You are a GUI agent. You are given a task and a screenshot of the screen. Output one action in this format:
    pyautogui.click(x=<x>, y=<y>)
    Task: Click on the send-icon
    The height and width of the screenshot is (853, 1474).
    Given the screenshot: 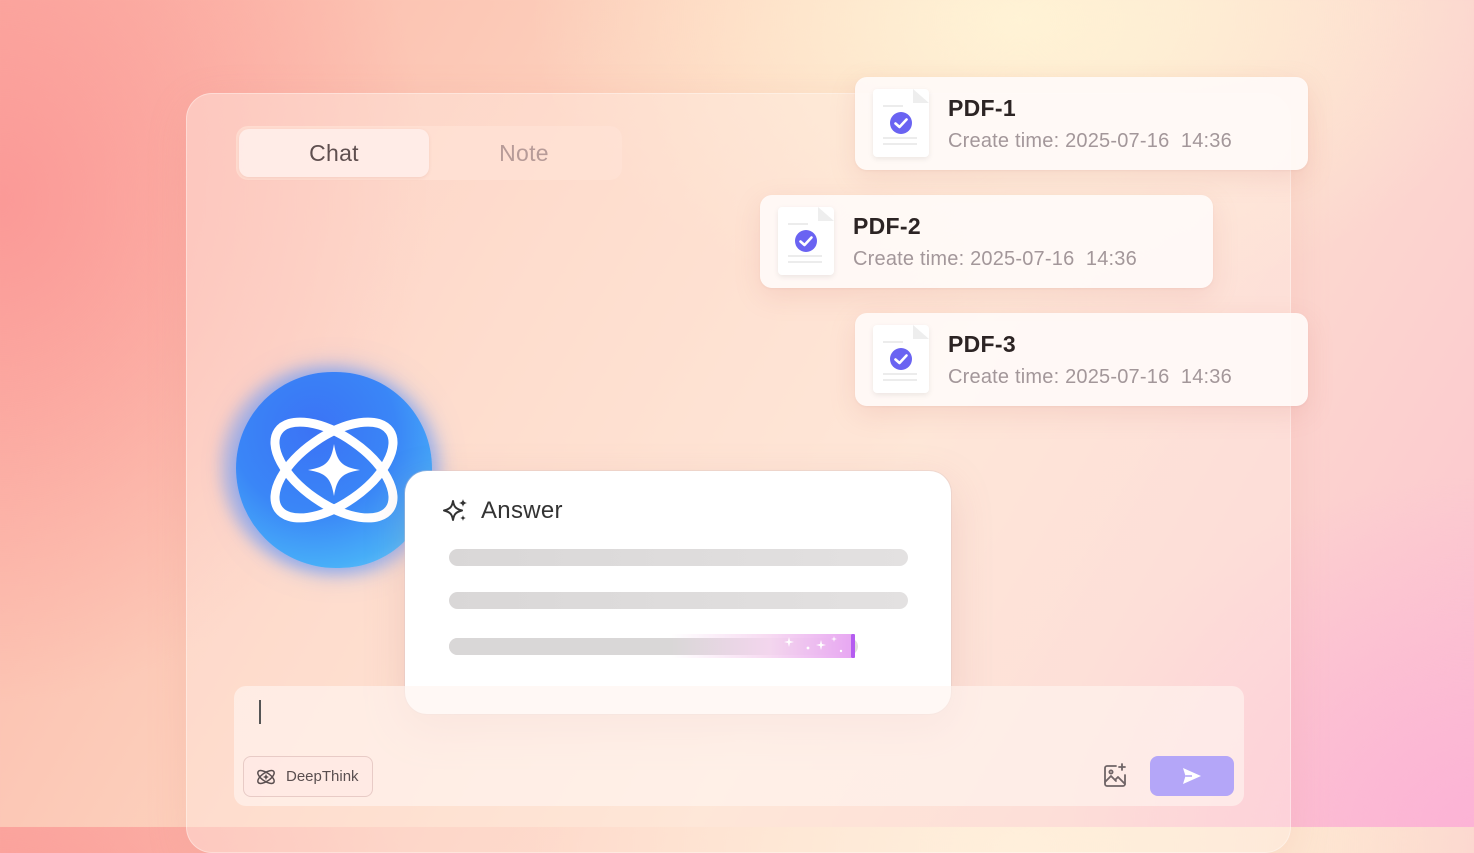 What is the action you would take?
    pyautogui.click(x=1192, y=776)
    